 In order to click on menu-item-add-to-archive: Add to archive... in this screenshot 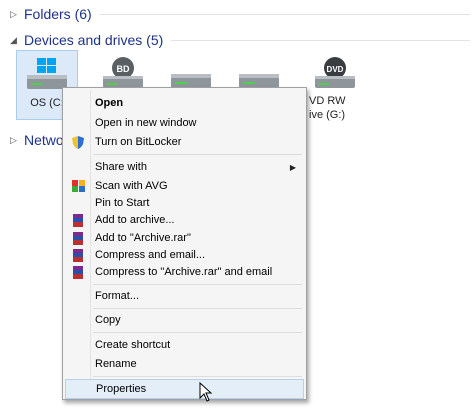, I will do `click(184, 220)`.